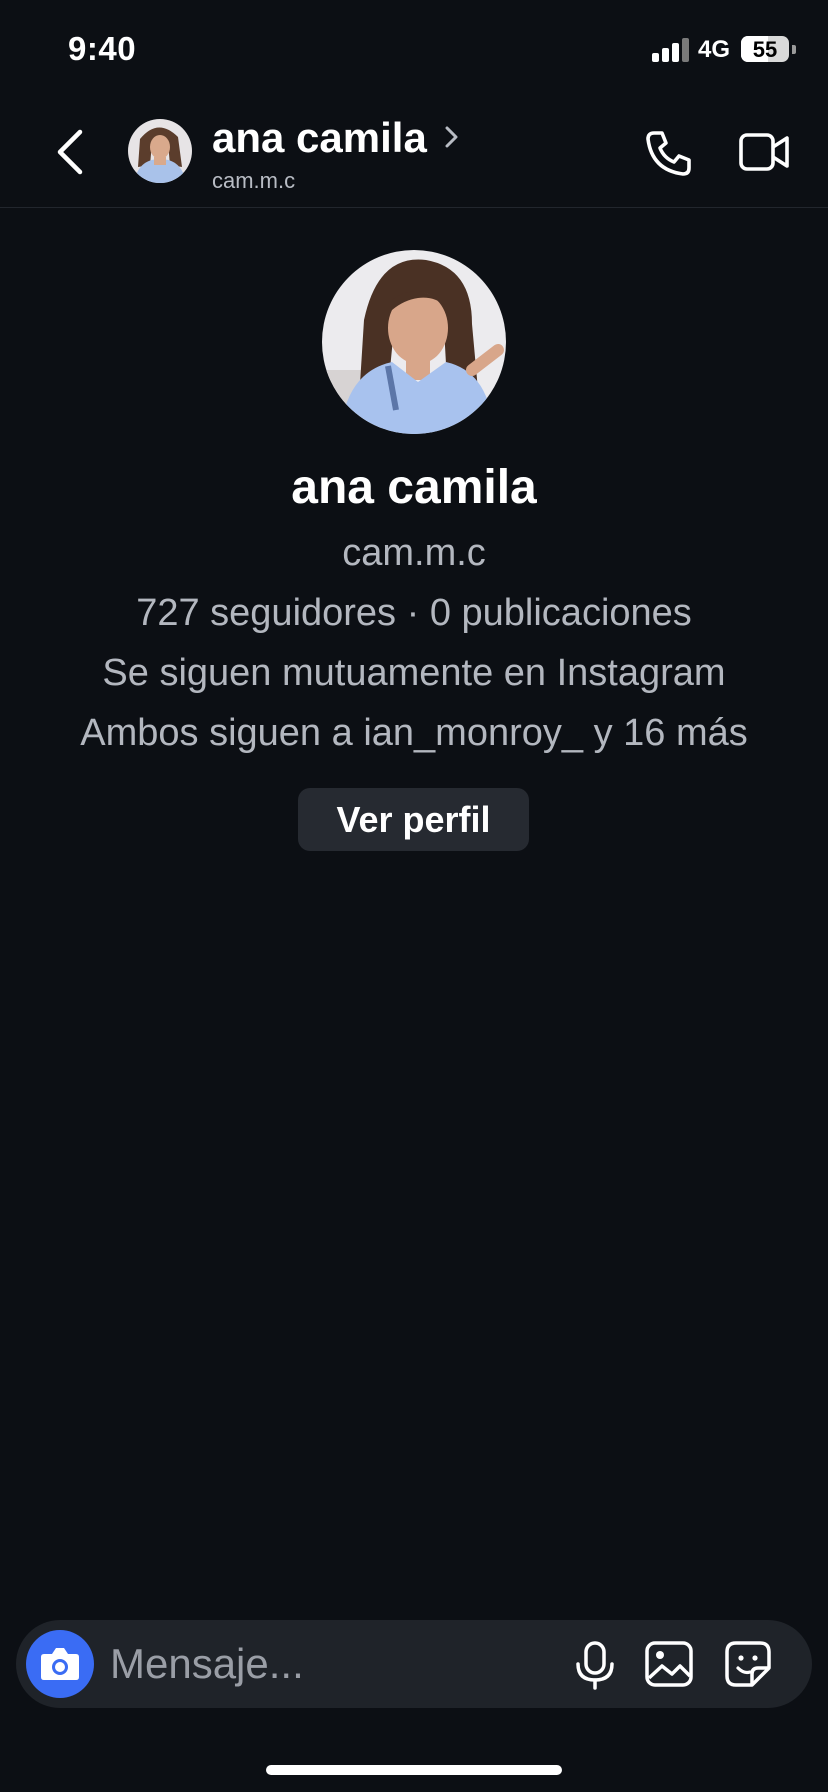 The width and height of the screenshot is (828, 1792). I want to click on signal-icon, so click(671, 50).